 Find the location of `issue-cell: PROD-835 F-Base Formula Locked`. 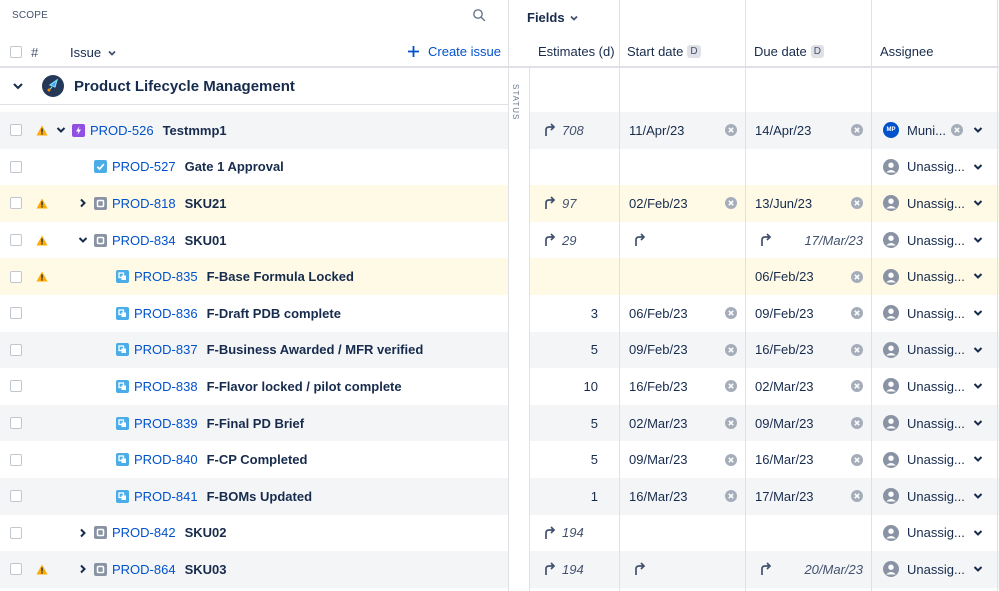

issue-cell: PROD-835 F-Base Formula Locked is located at coordinates (254, 276).